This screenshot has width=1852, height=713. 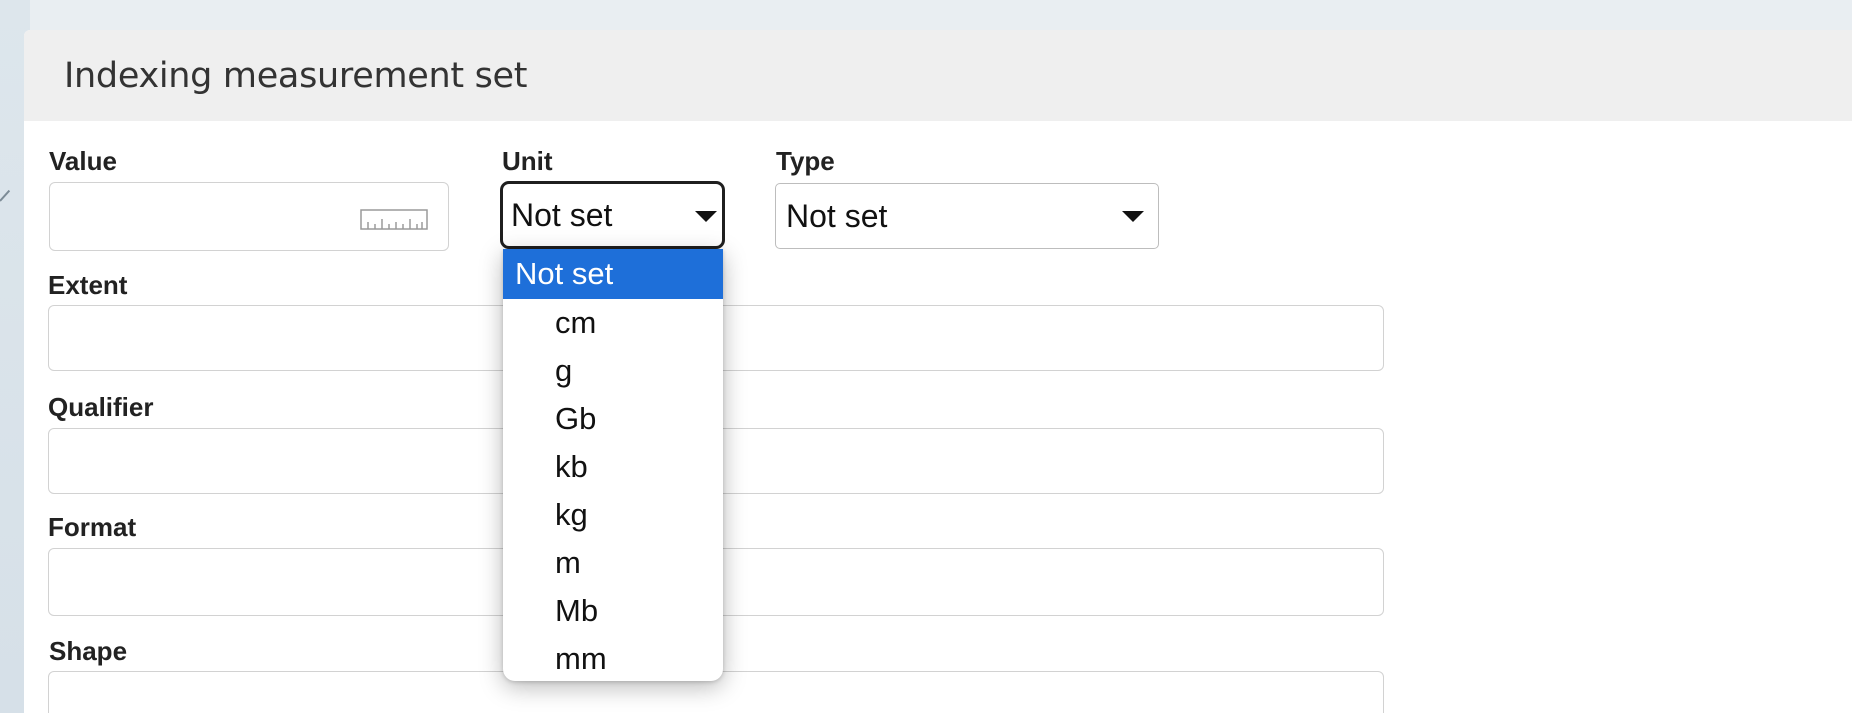 I want to click on unit-option-mb: Mb, so click(x=613, y=611).